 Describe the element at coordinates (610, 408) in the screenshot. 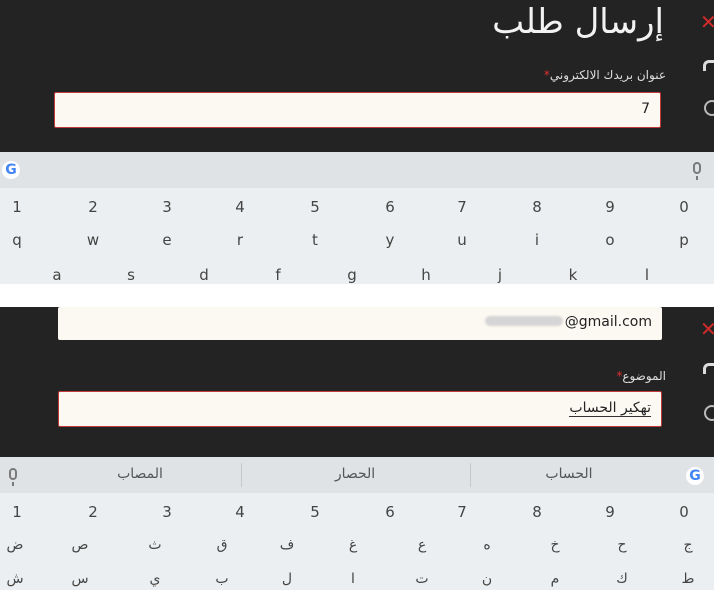

I see `subject-field-value: تهكير الحساب` at that location.